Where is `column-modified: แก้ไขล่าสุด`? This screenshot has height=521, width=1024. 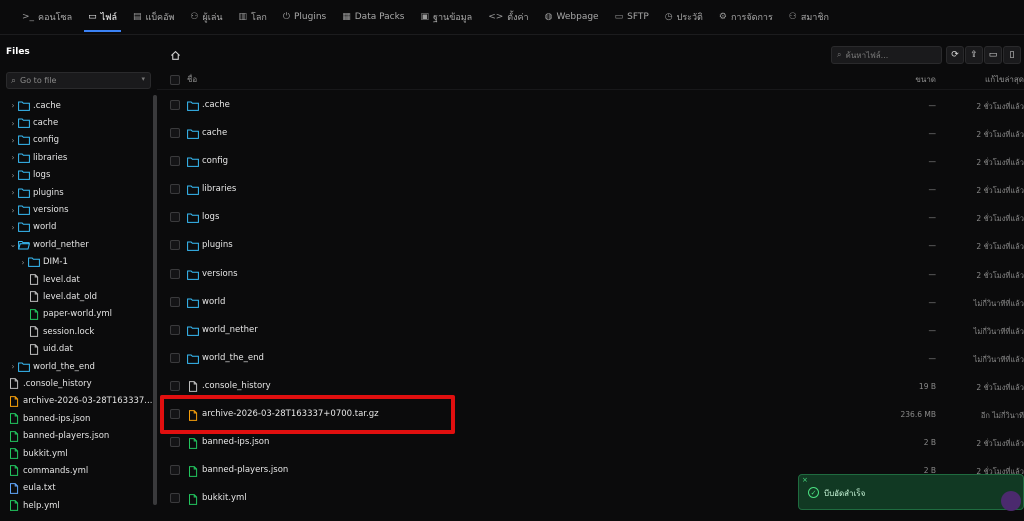 column-modified: แก้ไขล่าสุด is located at coordinates (1004, 79).